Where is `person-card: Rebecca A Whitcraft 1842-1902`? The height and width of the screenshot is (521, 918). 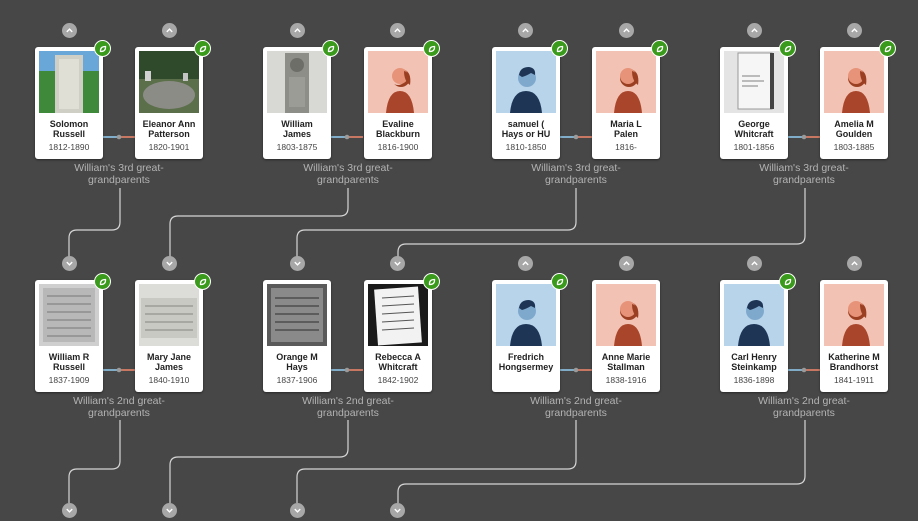
person-card: Rebecca A Whitcraft 1842-1902 is located at coordinates (398, 336).